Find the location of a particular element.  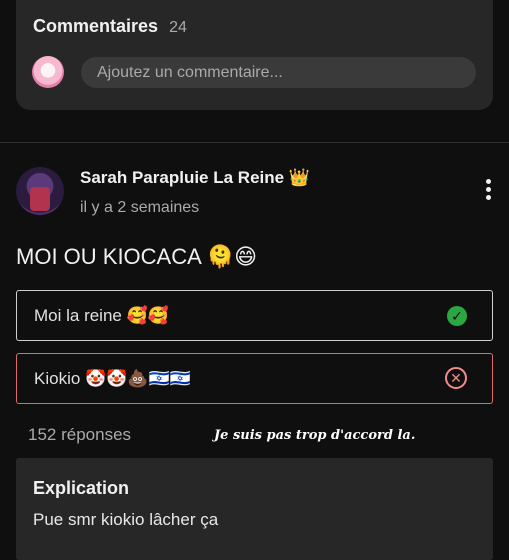

poll-option-label: Moi la reine 🥰🥰 is located at coordinates (101, 315).